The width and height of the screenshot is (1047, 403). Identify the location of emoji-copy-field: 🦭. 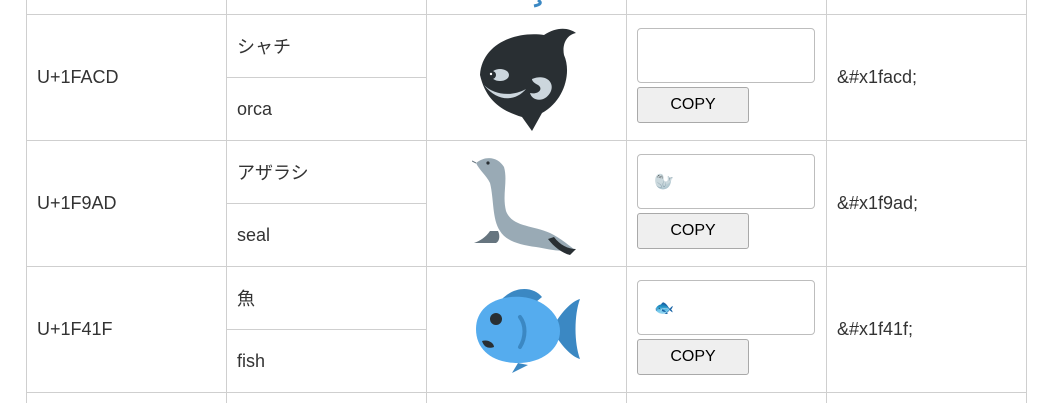
(726, 181).